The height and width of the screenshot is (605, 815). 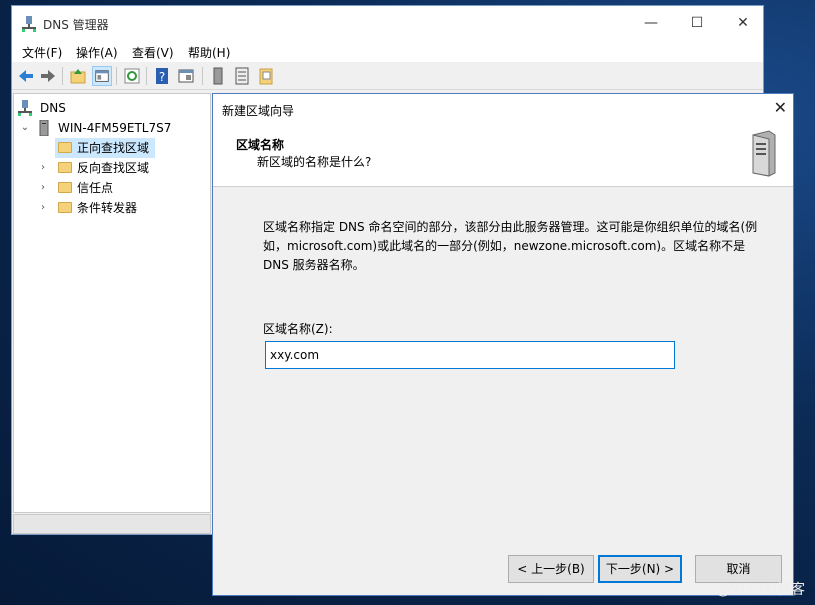 What do you see at coordinates (387, 23) in the screenshot?
I see `title-bar: DNS 管理器 — ☐ ✕` at bounding box center [387, 23].